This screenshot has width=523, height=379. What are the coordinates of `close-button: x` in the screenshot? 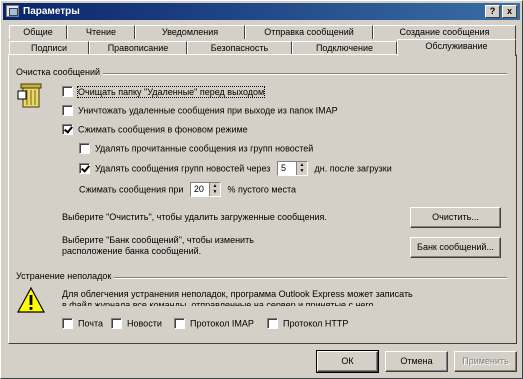 It's located at (509, 11).